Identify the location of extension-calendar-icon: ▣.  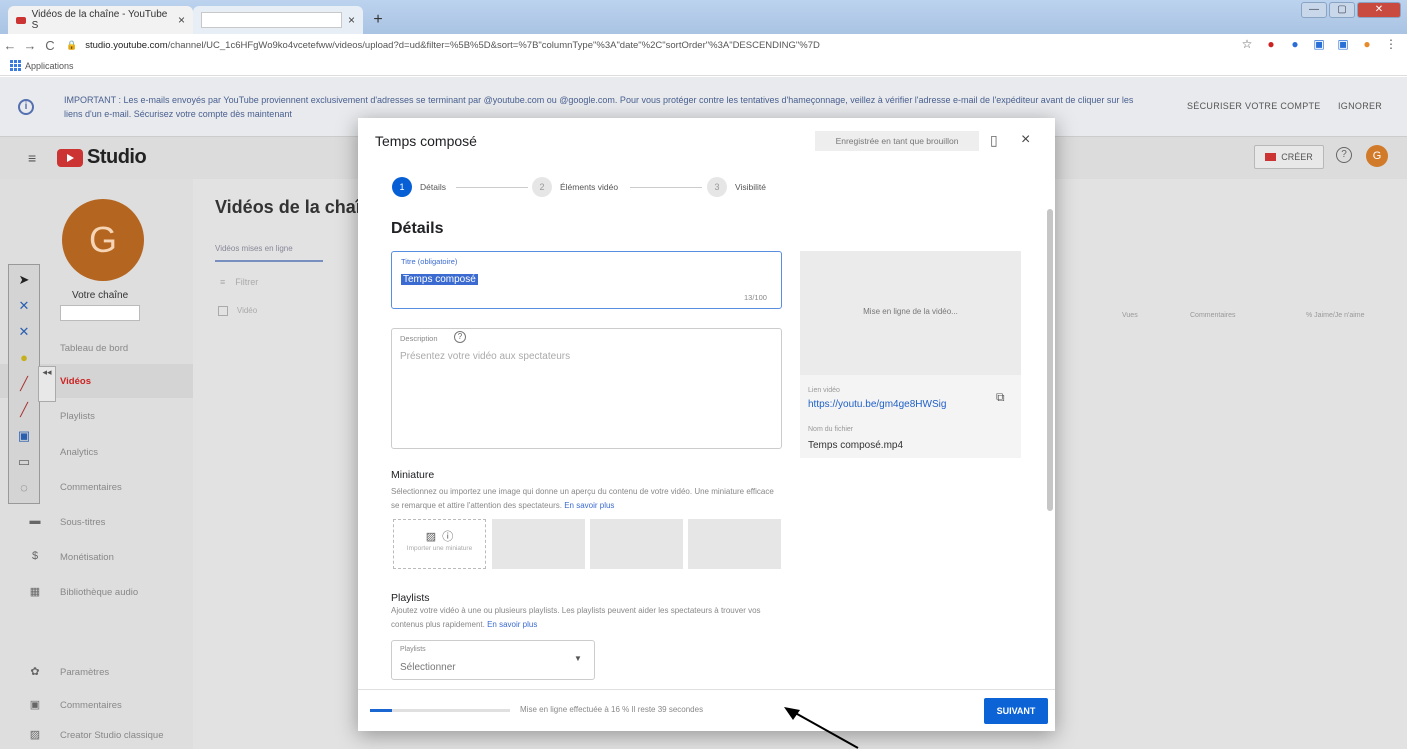
(1319, 44).